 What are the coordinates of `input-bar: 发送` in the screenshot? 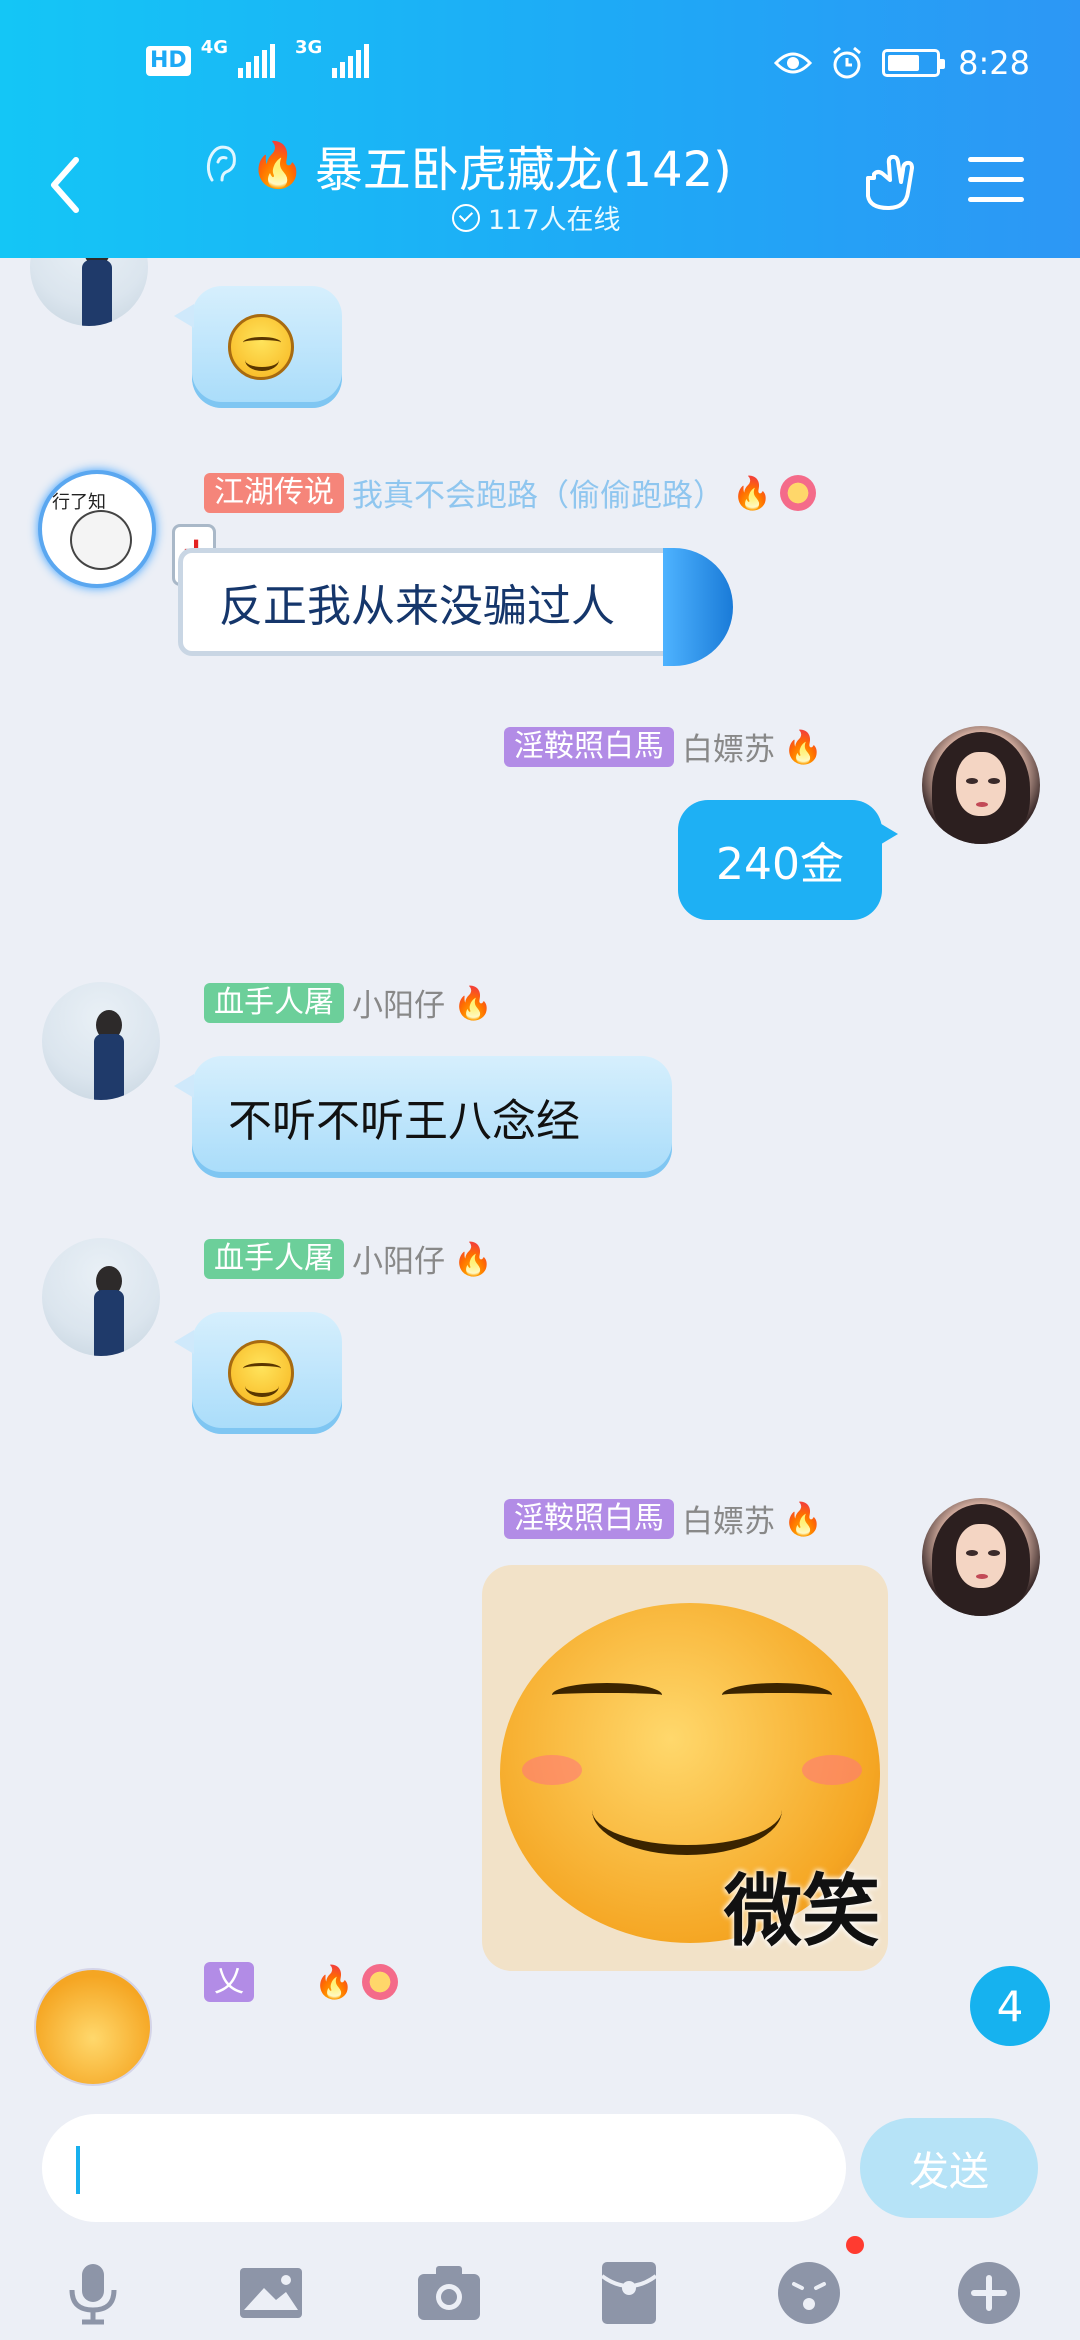 It's located at (540, 2213).